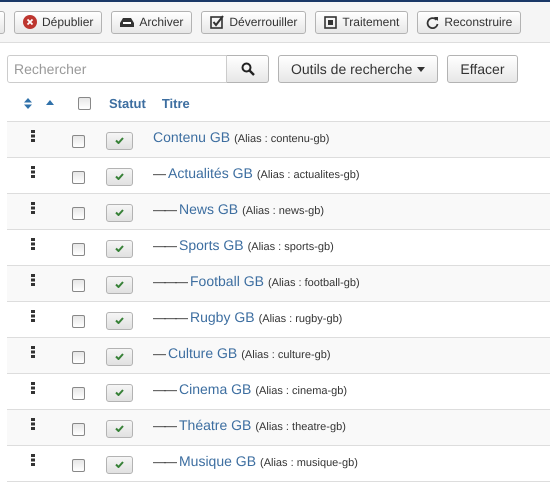  Describe the element at coordinates (151, 22) in the screenshot. I see `toolbar-button: Archiver` at that location.